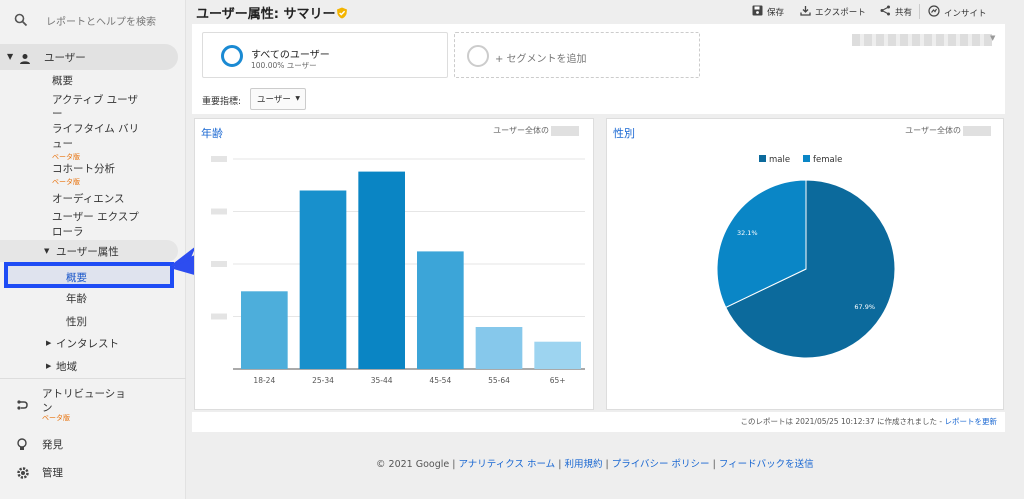 This screenshot has width=1024, height=499. What do you see at coordinates (266, 14) in the screenshot?
I see `page-title: ユーザー属性: サマリー` at bounding box center [266, 14].